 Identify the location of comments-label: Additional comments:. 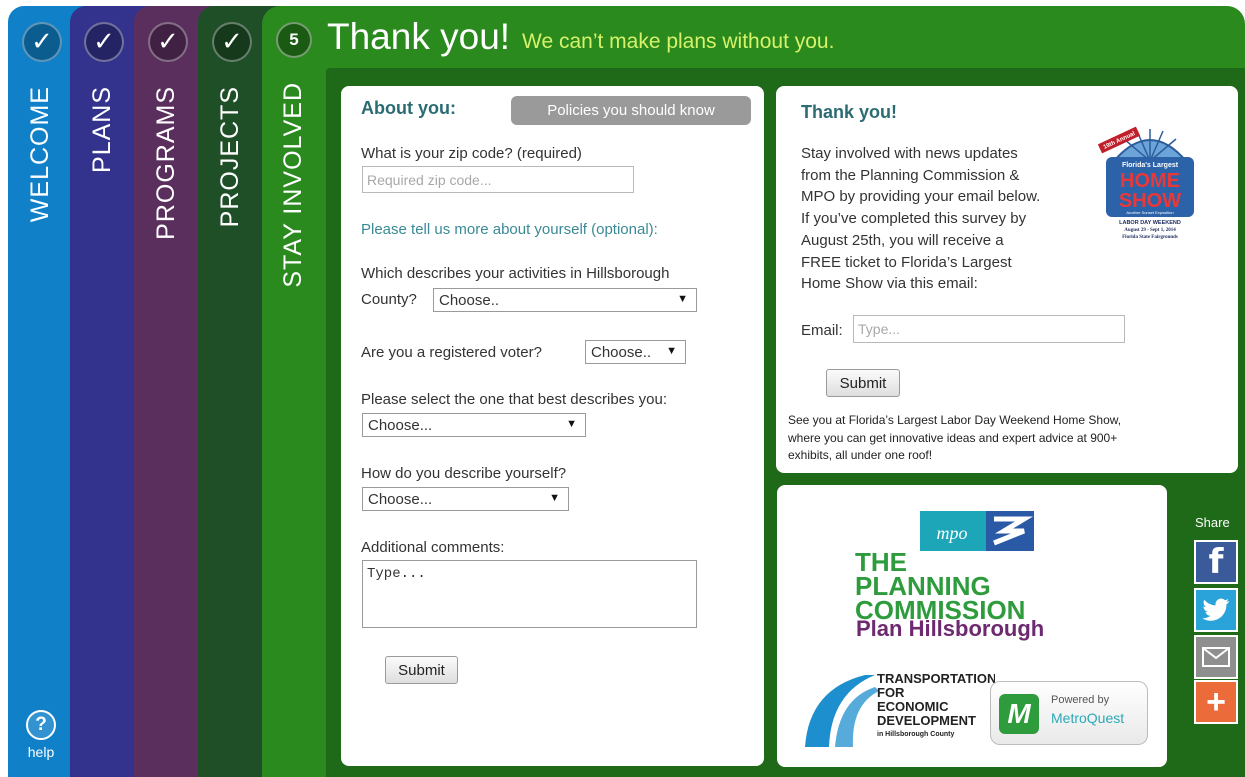
(433, 547).